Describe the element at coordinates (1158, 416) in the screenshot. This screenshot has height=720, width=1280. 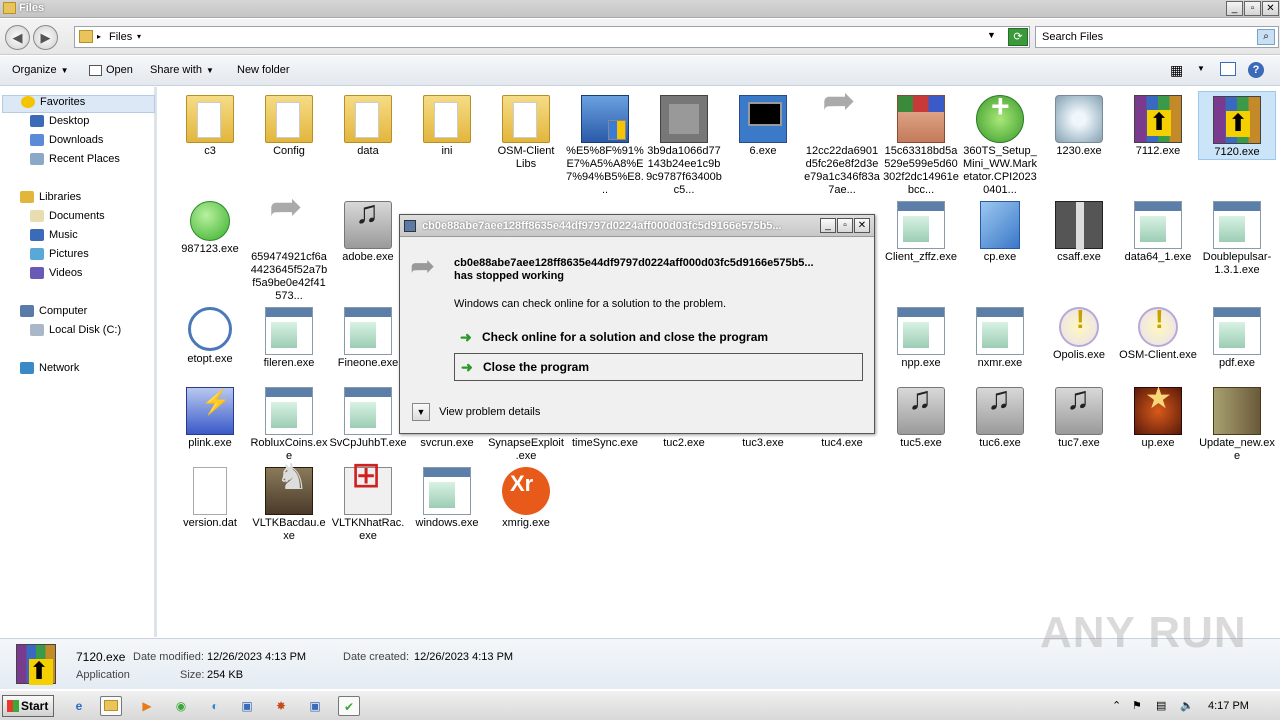
I see `file-item: up.exe` at that location.